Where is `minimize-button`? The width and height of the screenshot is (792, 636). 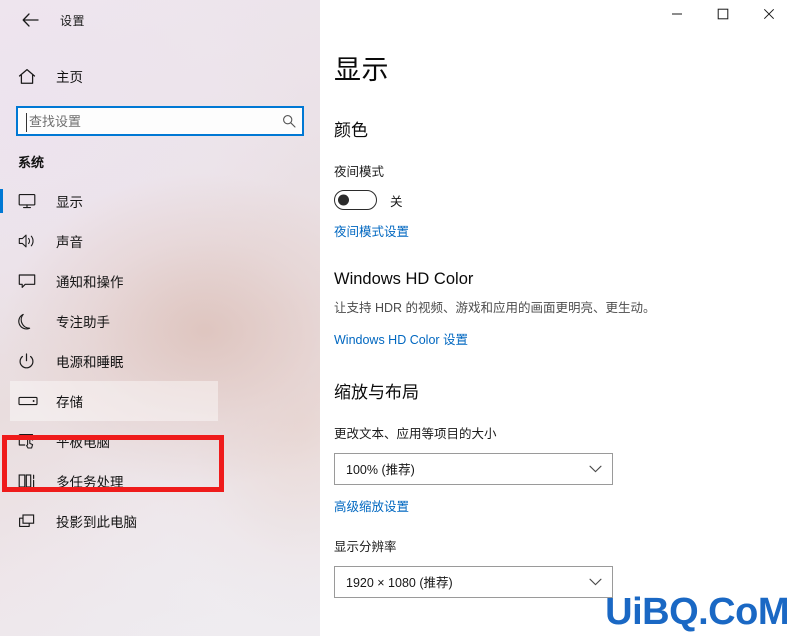
minimize-button is located at coordinates (677, 16).